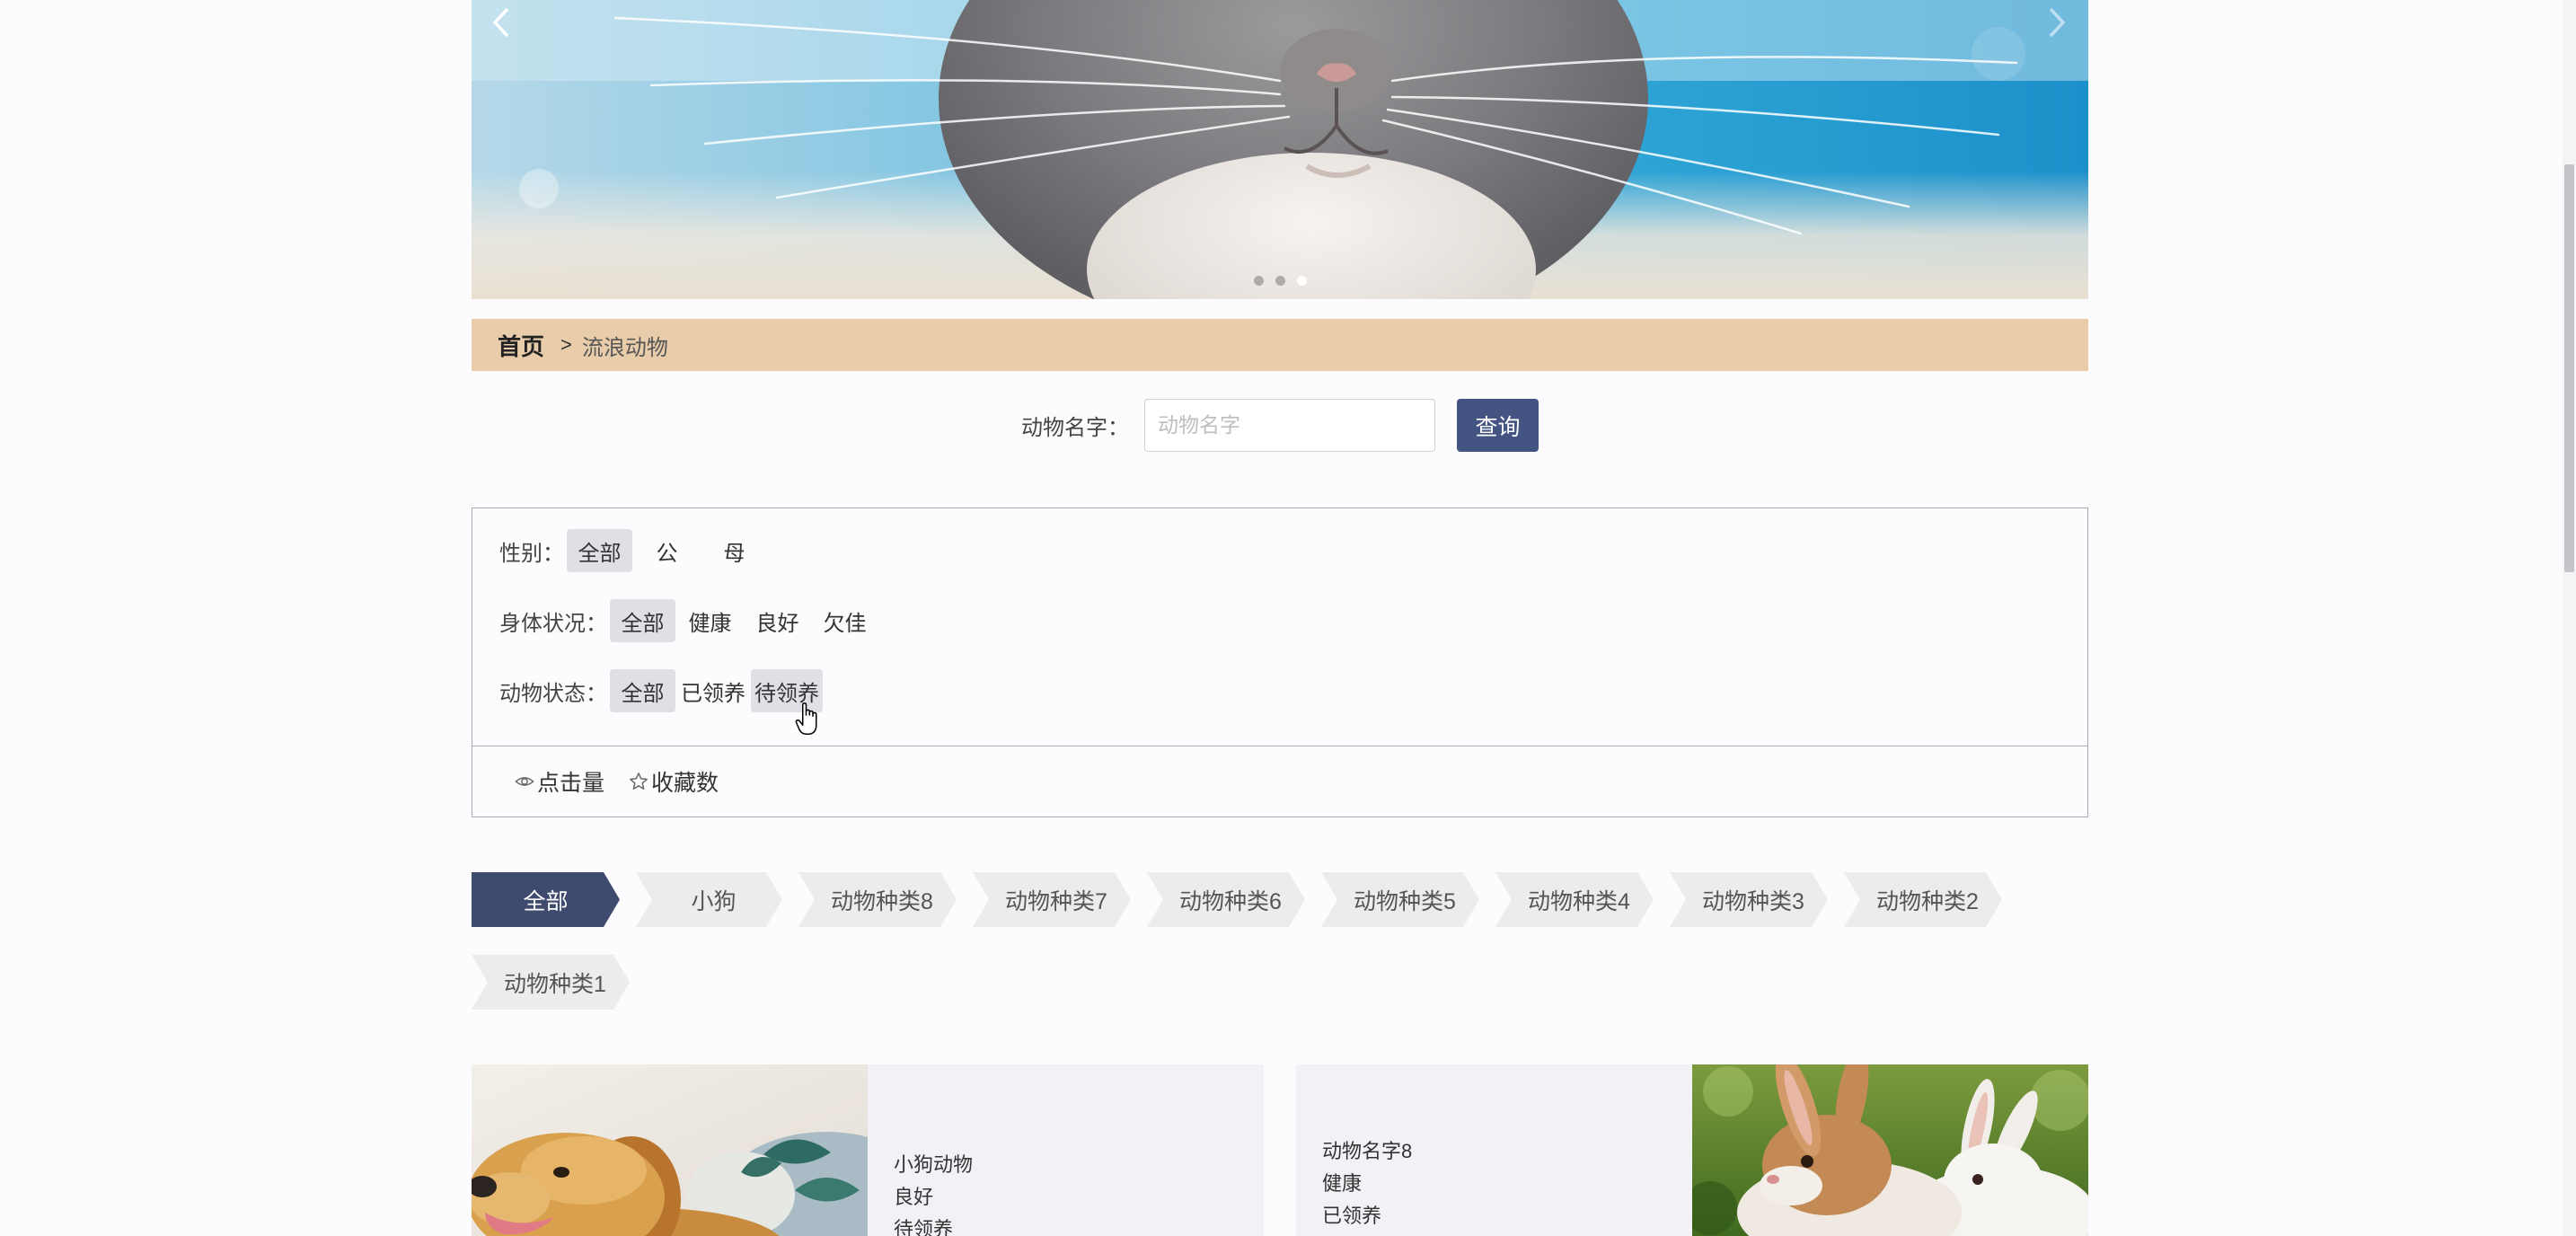 The image size is (2576, 1236). What do you see at coordinates (1075, 428) in the screenshot?
I see `search-label: 动物名字：` at bounding box center [1075, 428].